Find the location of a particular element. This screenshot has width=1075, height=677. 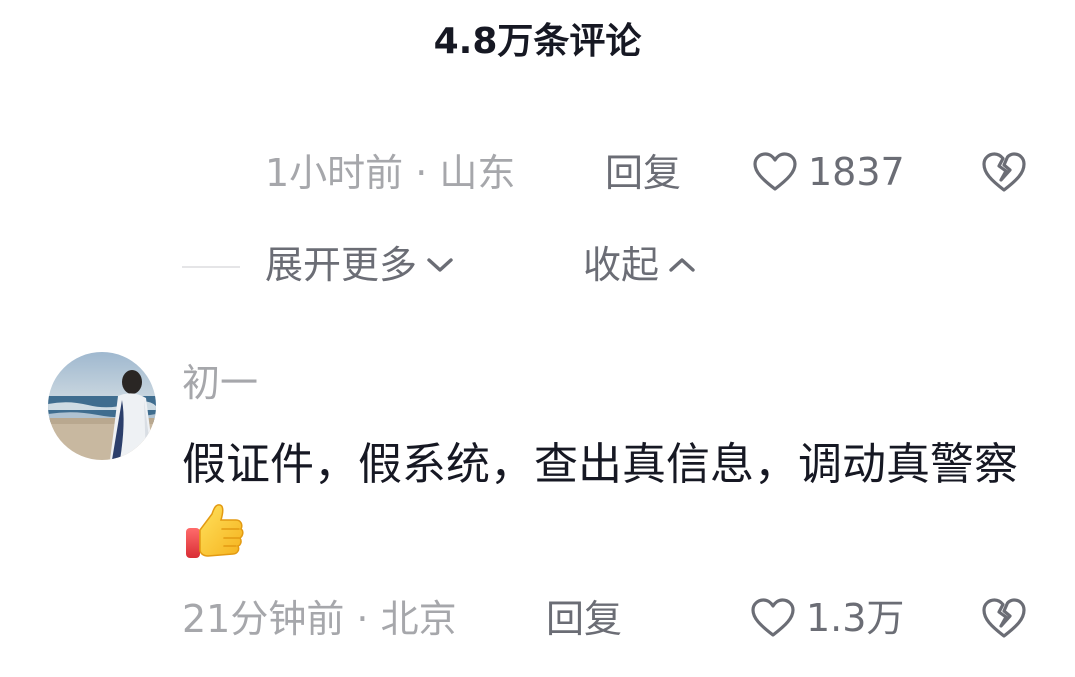

previous-comment-time-location: 1小时前 · 山东 is located at coordinates (390, 173).